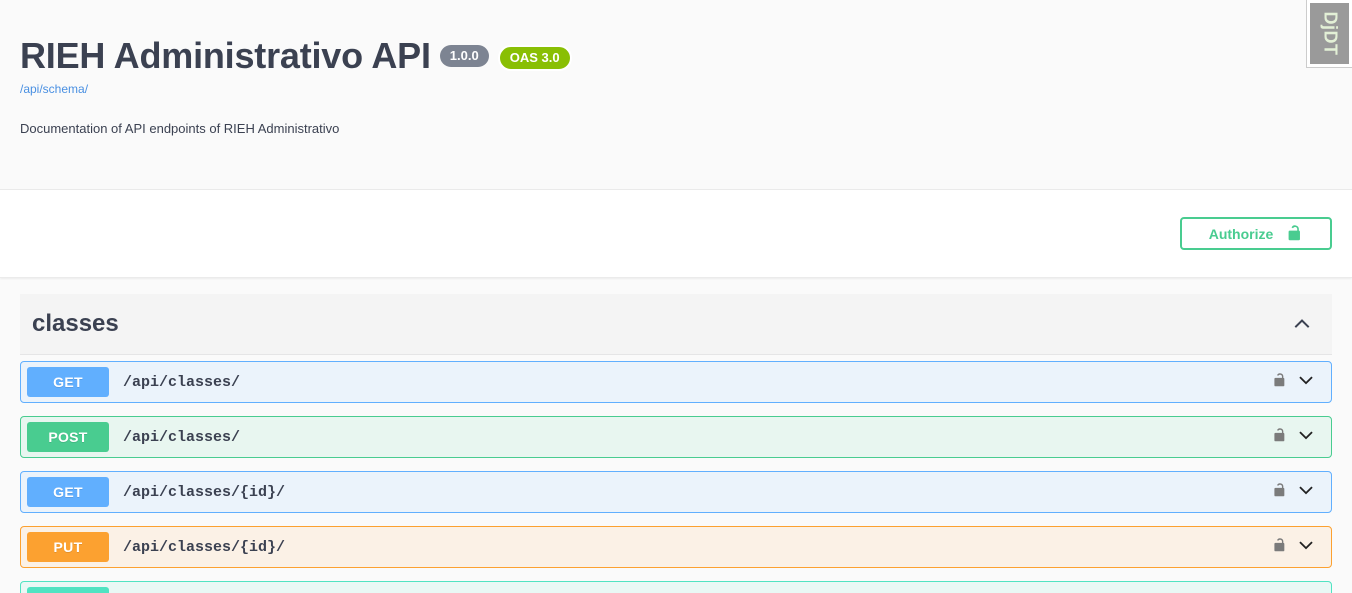  What do you see at coordinates (68, 437) in the screenshot?
I see `method-badge: POST` at bounding box center [68, 437].